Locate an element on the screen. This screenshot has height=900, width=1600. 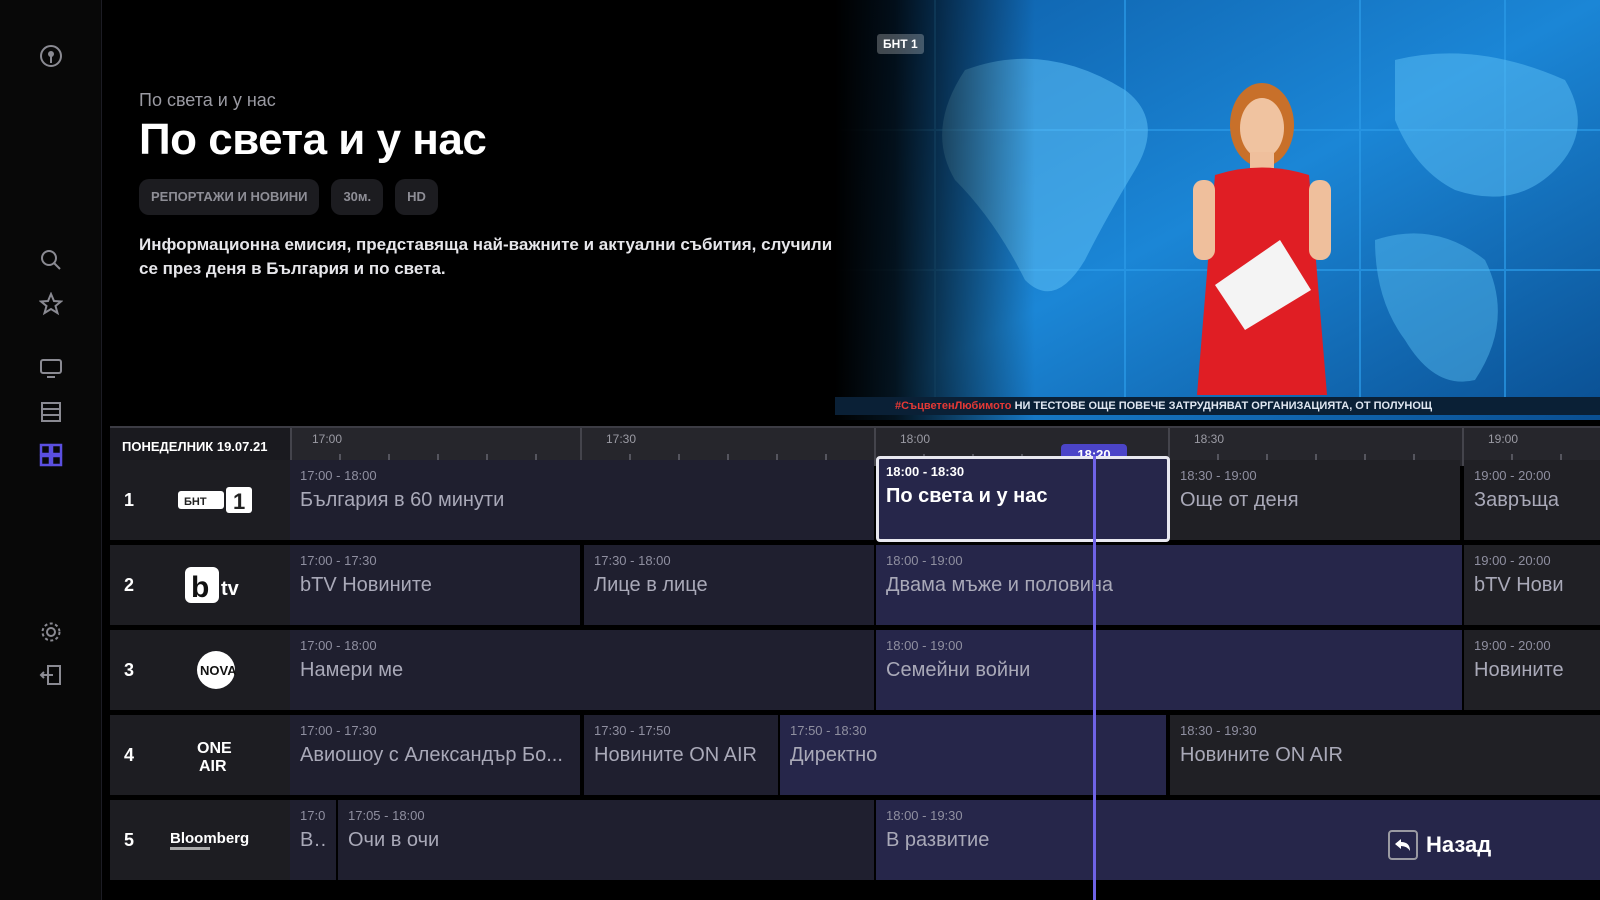
channel-number: 2 is located at coordinates (128, 584).